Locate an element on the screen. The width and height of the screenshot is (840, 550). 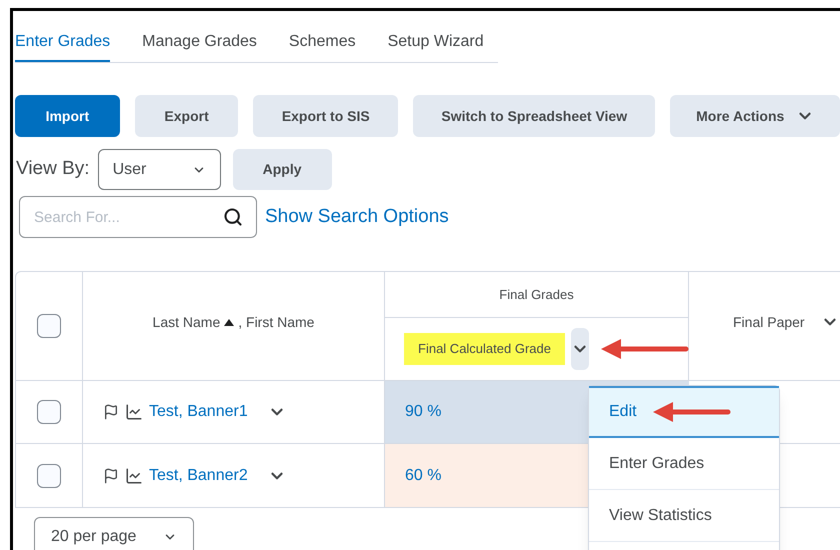
view-by-select: User is located at coordinates (159, 169).